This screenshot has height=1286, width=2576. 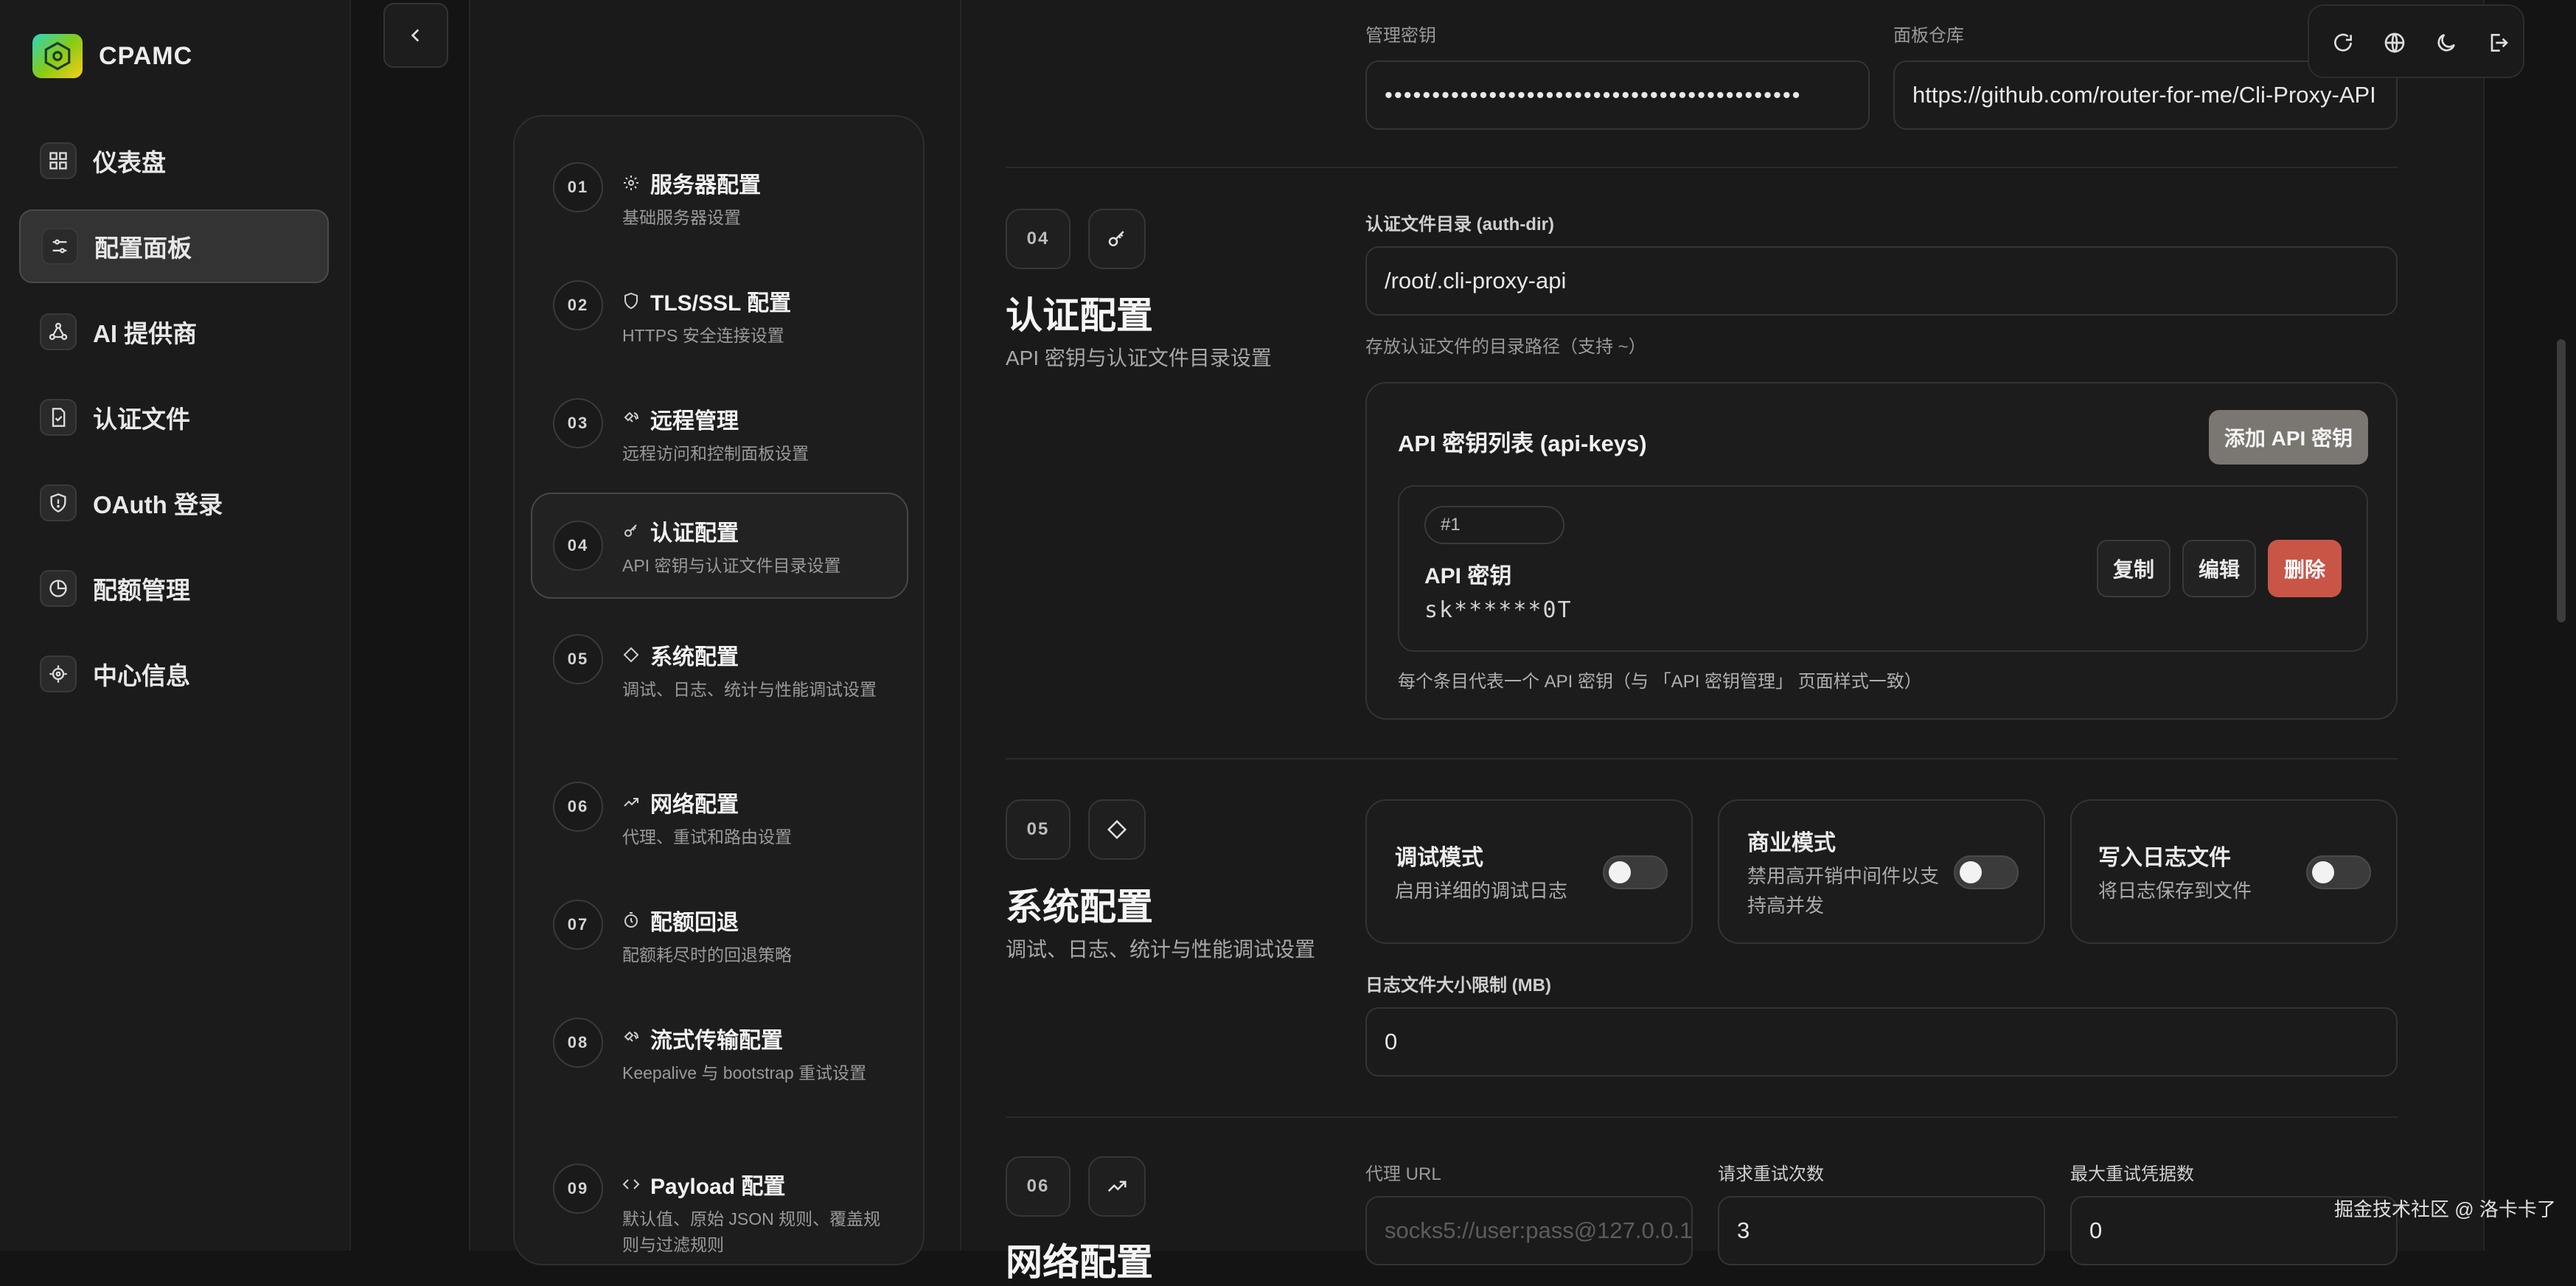 I want to click on watermark: 掘金技术社区 @ 洛卡卡了, so click(x=2445, y=1209).